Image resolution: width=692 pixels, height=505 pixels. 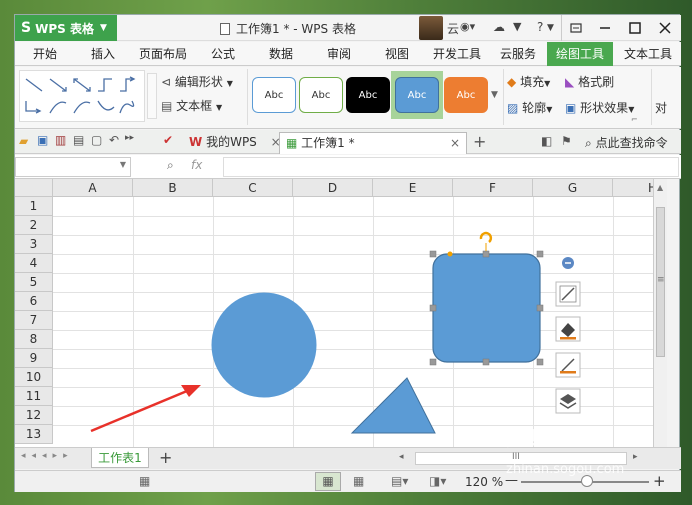 I want to click on format-painter-button: ◣ 格式刷, so click(x=589, y=81).